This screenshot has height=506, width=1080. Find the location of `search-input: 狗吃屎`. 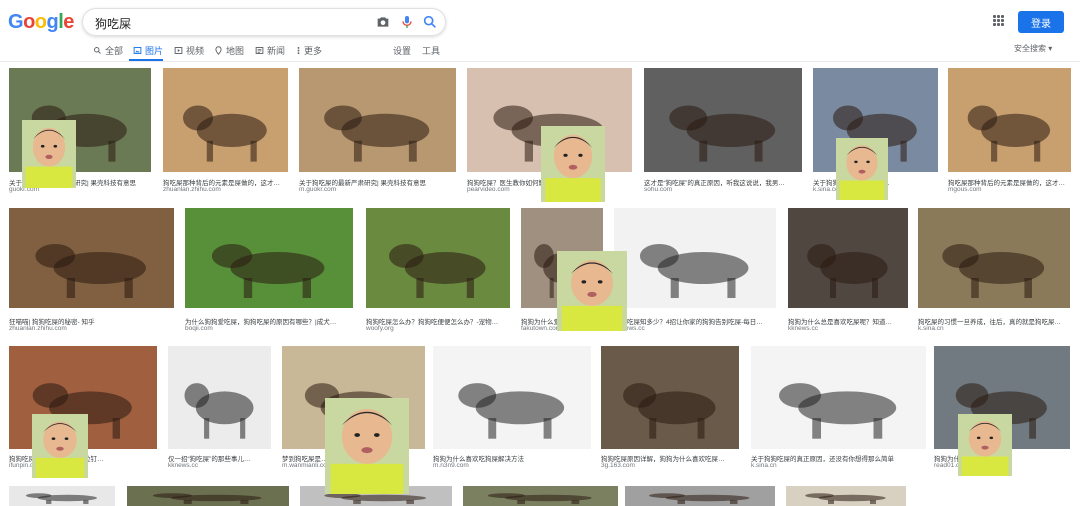

search-input: 狗吃屎 is located at coordinates (113, 23).